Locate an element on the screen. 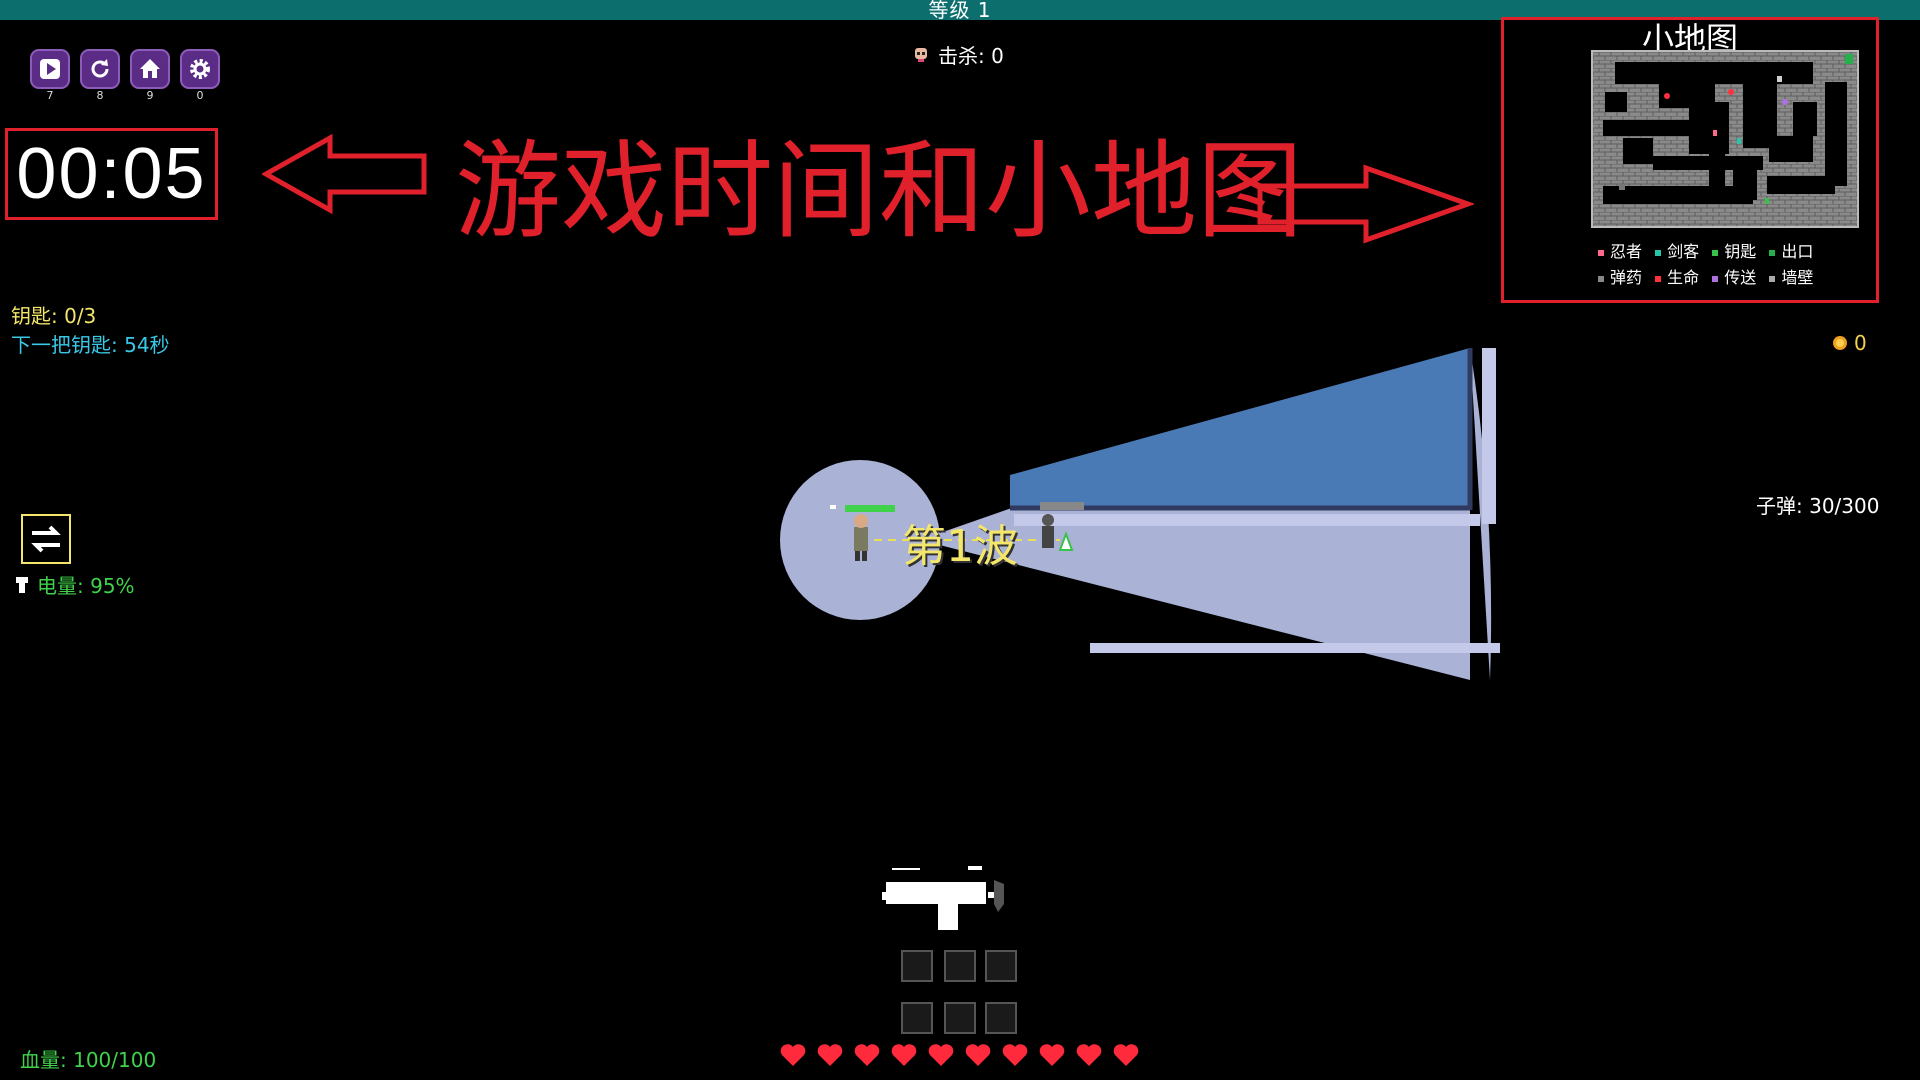 This screenshot has height=1080, width=1920. minimap-key-marker is located at coordinates (1767, 201).